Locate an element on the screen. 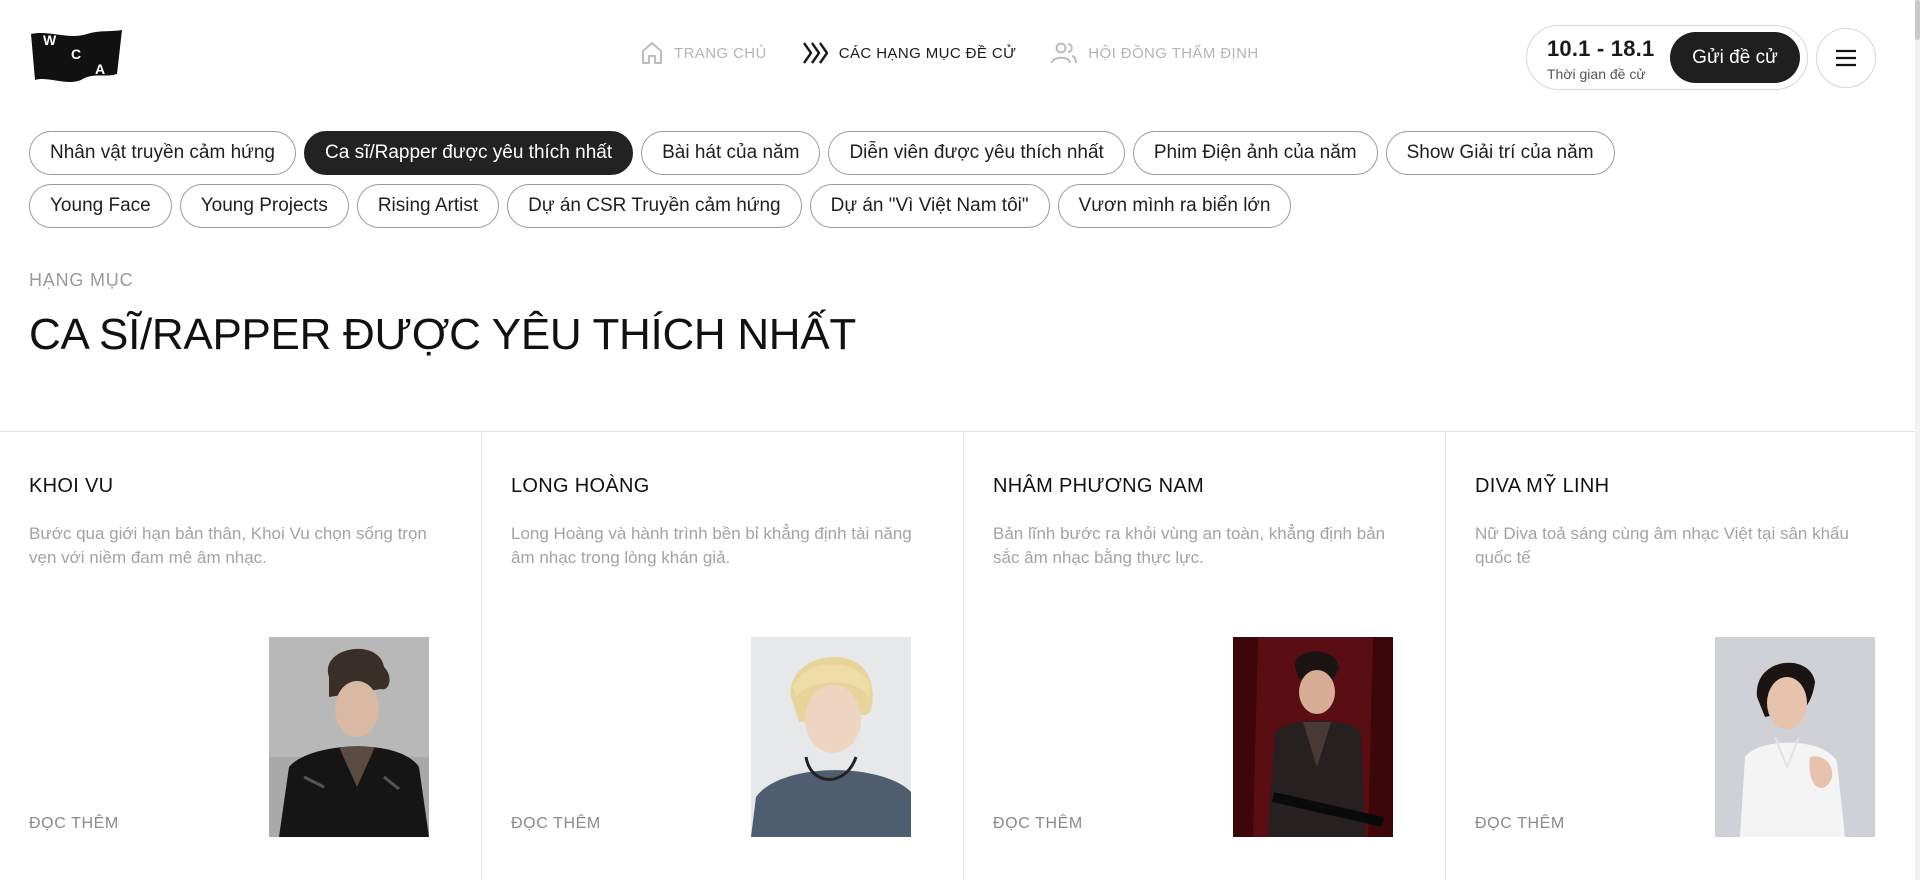 This screenshot has width=1920, height=880. category-pill: Bài hát của năm is located at coordinates (731, 153).